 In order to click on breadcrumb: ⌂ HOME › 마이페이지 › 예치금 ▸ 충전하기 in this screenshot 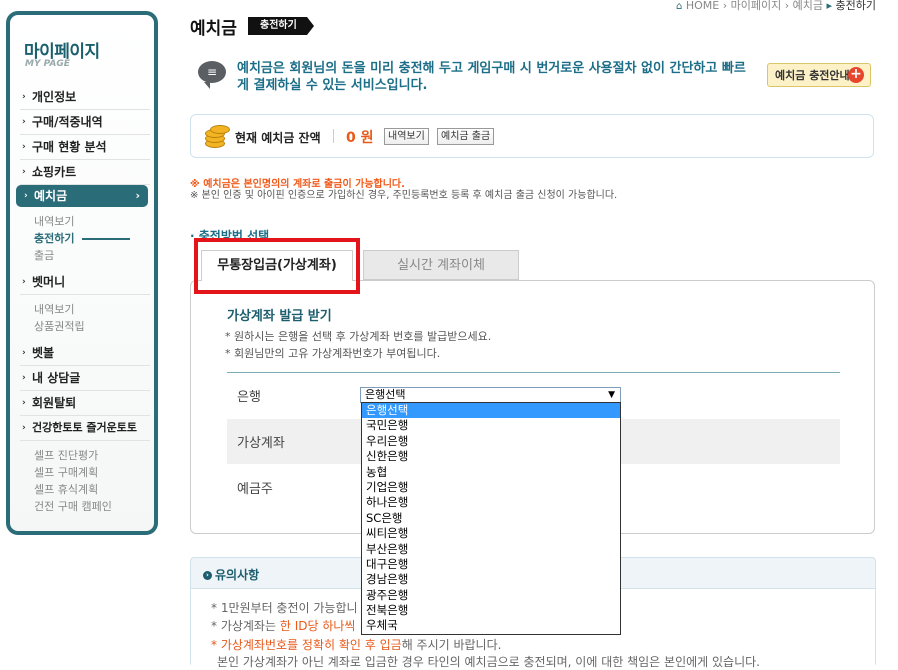, I will do `click(775, 6)`.